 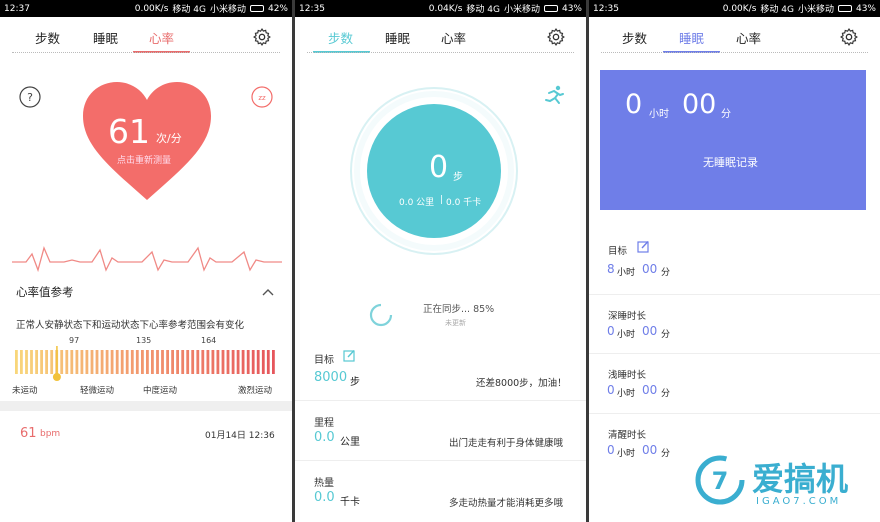 I want to click on calories-note: 多走动热量才能消耗更多哦, so click(x=506, y=503).